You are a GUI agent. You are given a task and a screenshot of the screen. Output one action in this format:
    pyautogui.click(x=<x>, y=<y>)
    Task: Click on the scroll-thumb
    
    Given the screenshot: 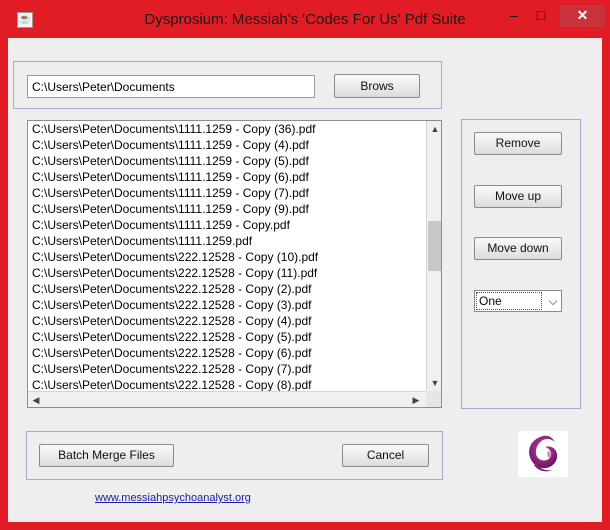 What is the action you would take?
    pyautogui.click(x=434, y=246)
    